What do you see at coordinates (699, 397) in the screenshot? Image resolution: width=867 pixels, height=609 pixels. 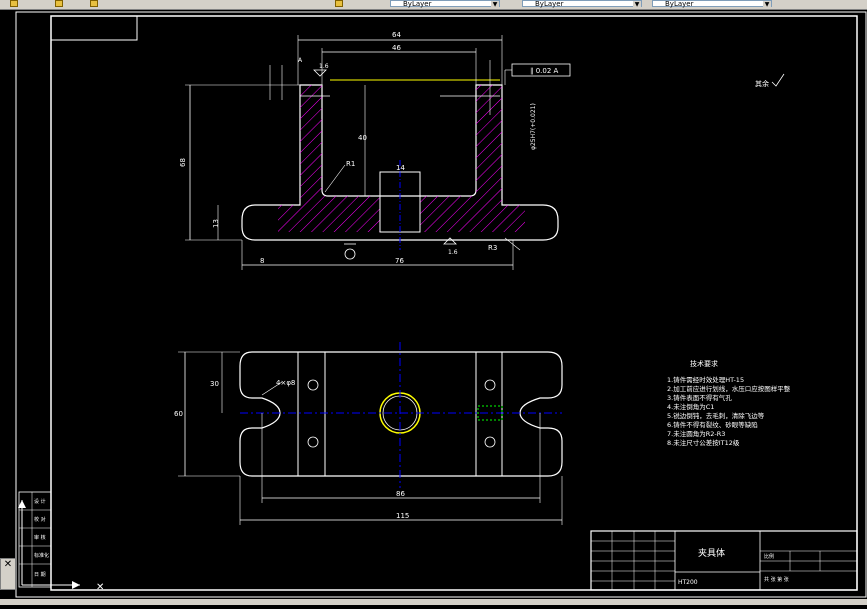 I see `tech-req-item: 3.铸件表面不得有气孔` at bounding box center [699, 397].